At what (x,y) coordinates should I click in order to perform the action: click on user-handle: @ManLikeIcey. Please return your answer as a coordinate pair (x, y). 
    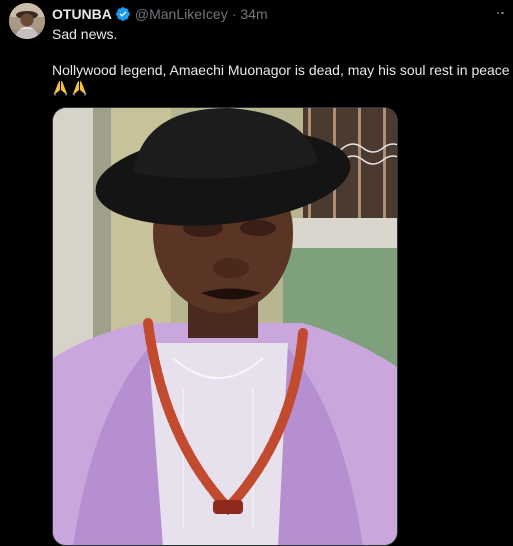
    Looking at the image, I should click on (181, 14).